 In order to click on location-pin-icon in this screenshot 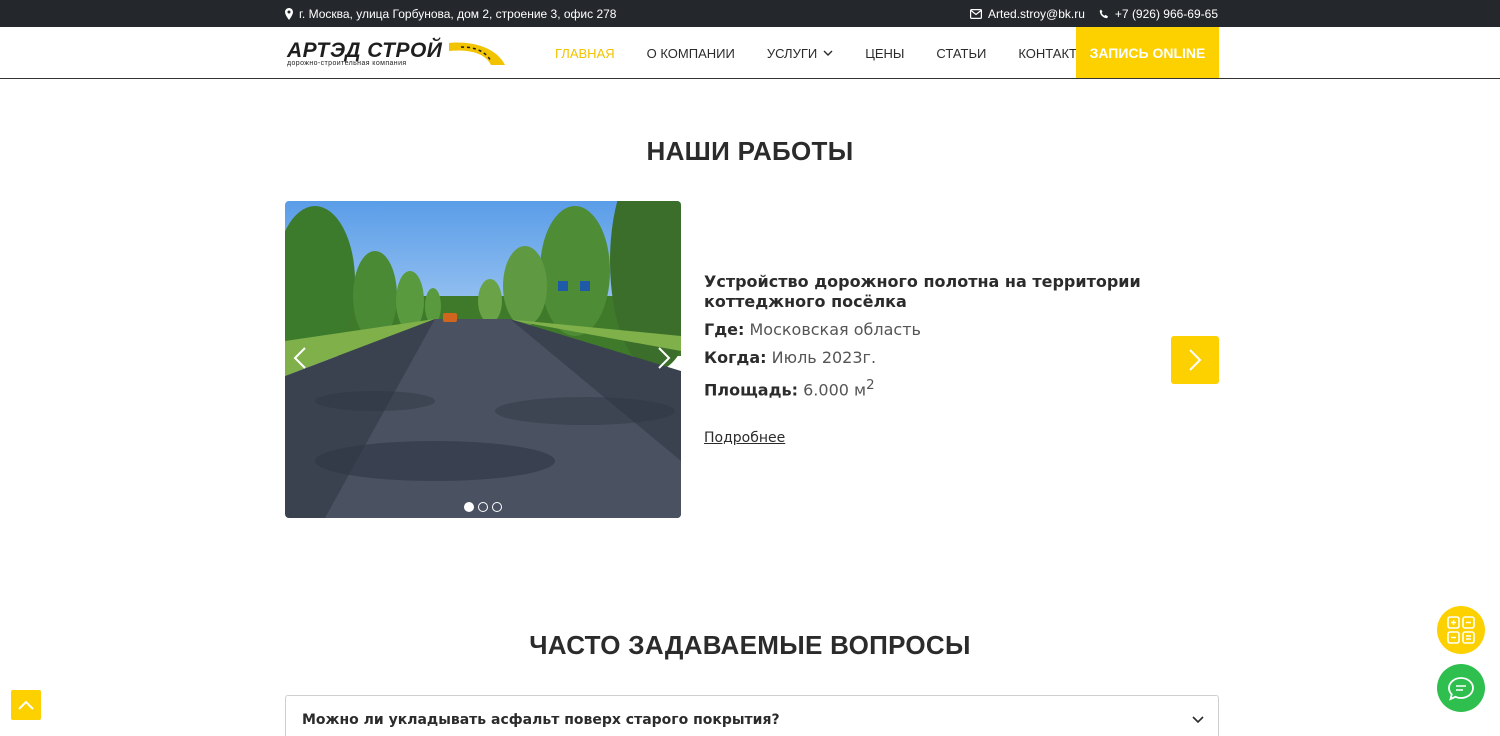, I will do `click(289, 13)`.